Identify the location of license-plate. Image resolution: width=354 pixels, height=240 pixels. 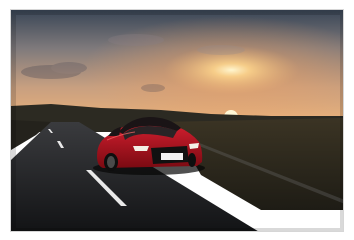
(172, 156).